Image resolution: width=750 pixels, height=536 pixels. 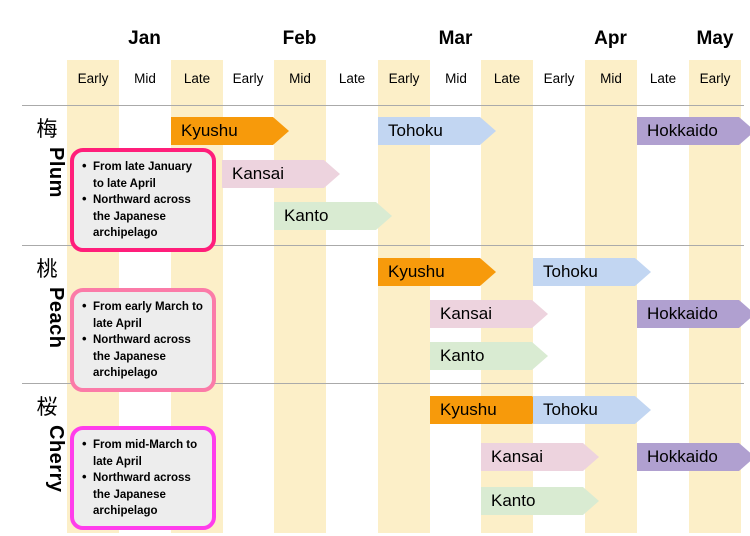 What do you see at coordinates (715, 38) in the screenshot?
I see `month-label-may: May` at bounding box center [715, 38].